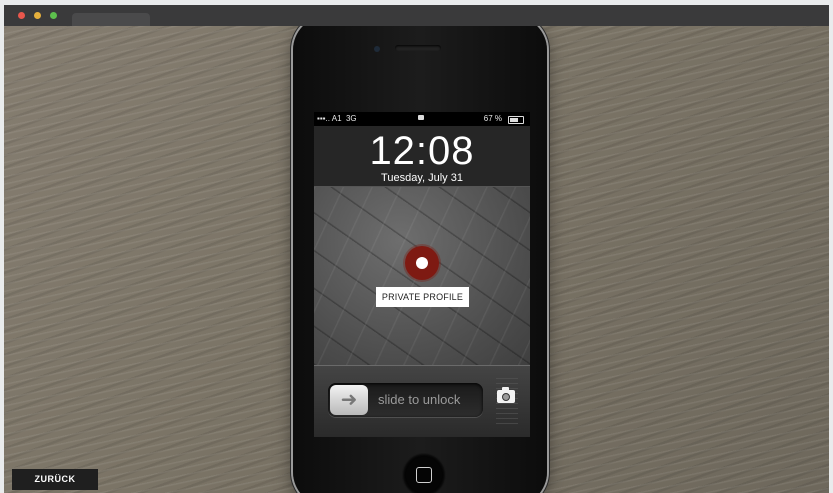 The image size is (833, 493). I want to click on lock-date: Tuesday, July 31, so click(422, 178).